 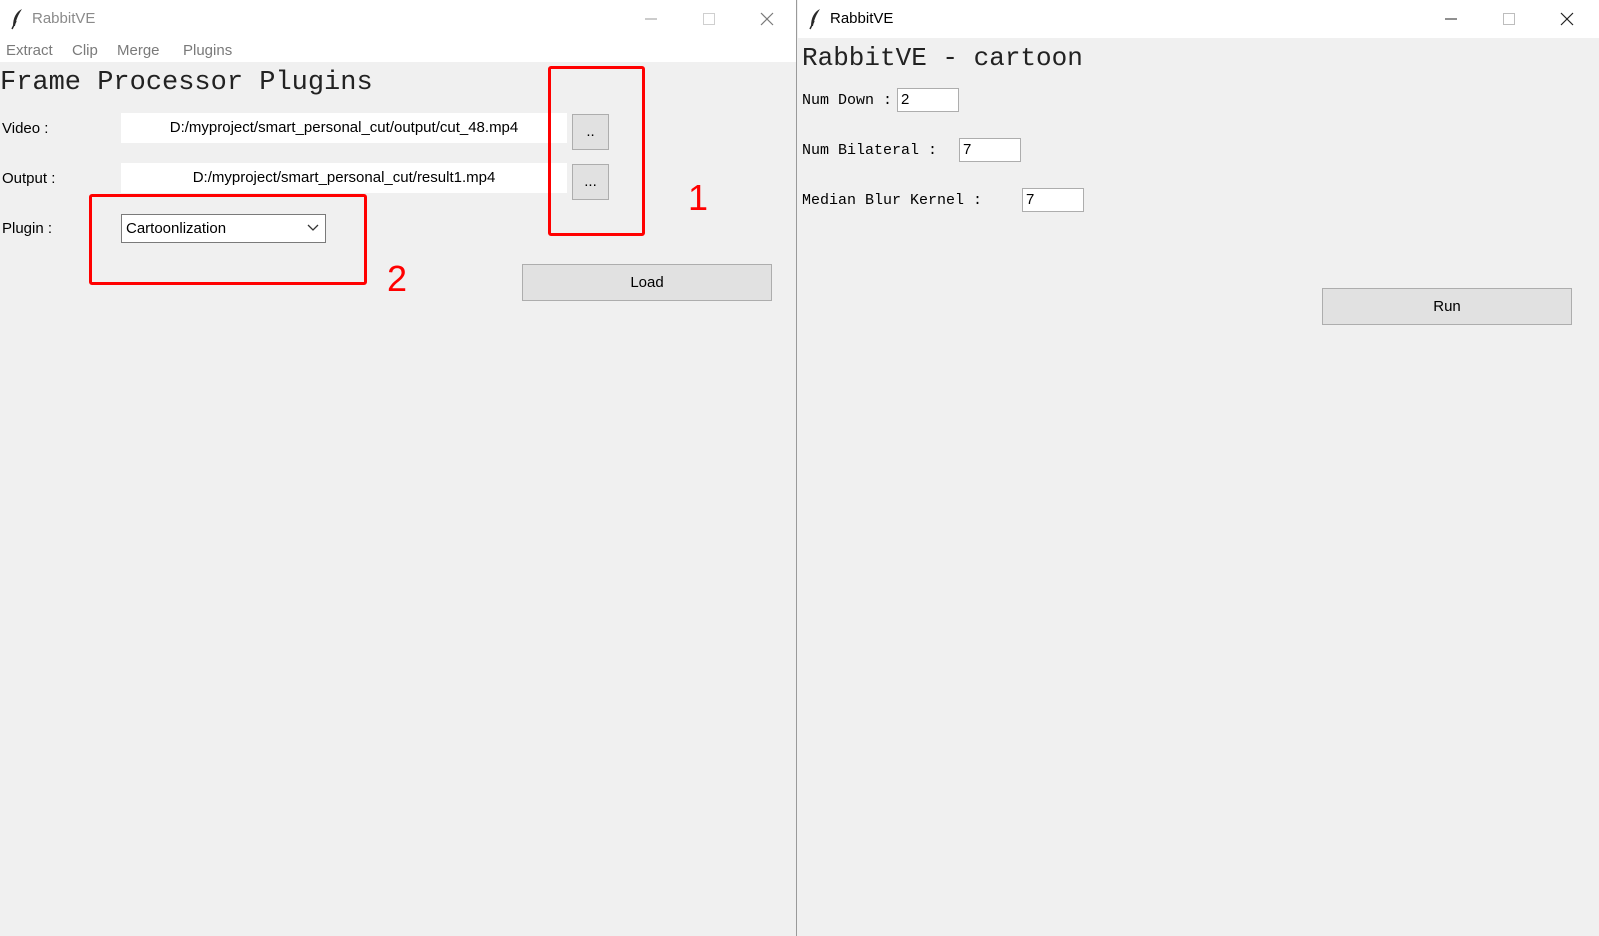 What do you see at coordinates (207, 50) in the screenshot?
I see `menu-plugins: Plugins` at bounding box center [207, 50].